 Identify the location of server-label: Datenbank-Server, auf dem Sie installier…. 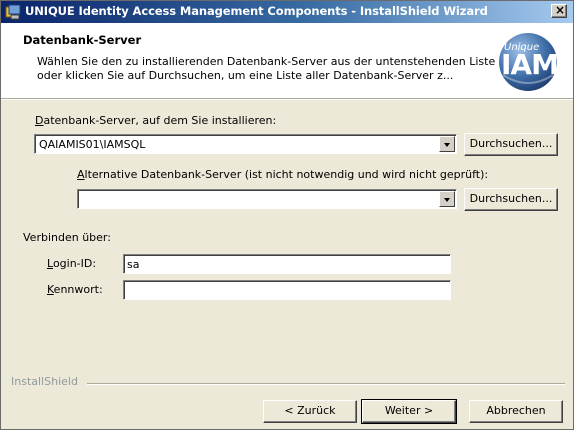
(155, 120).